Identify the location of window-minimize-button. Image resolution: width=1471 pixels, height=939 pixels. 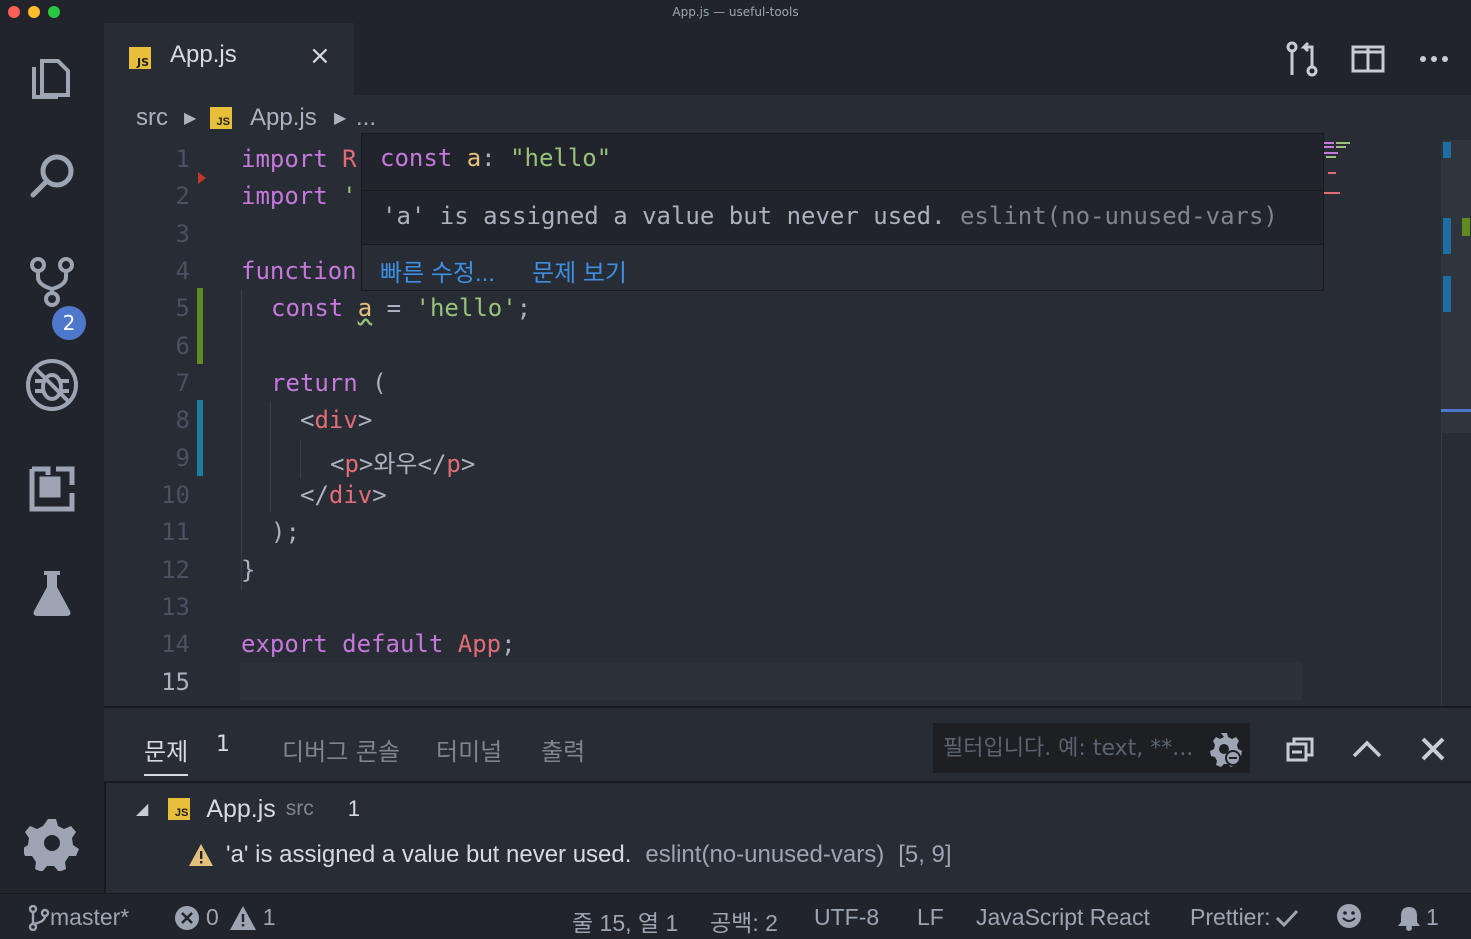
(34, 12).